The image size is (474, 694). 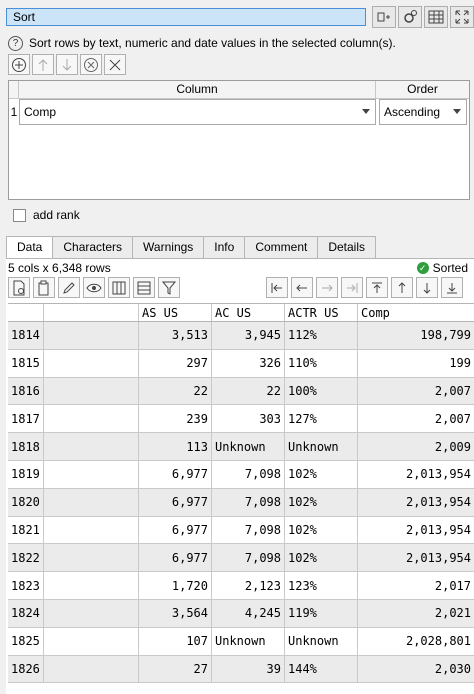 I want to click on actr-us-cell: 144%, so click(x=321, y=669).